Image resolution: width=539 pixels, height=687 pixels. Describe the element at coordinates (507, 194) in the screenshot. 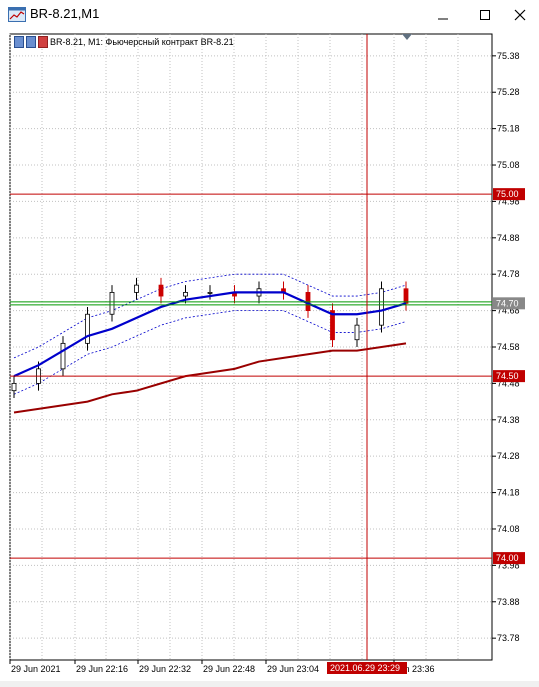

I see `level-label: 75.00` at that location.